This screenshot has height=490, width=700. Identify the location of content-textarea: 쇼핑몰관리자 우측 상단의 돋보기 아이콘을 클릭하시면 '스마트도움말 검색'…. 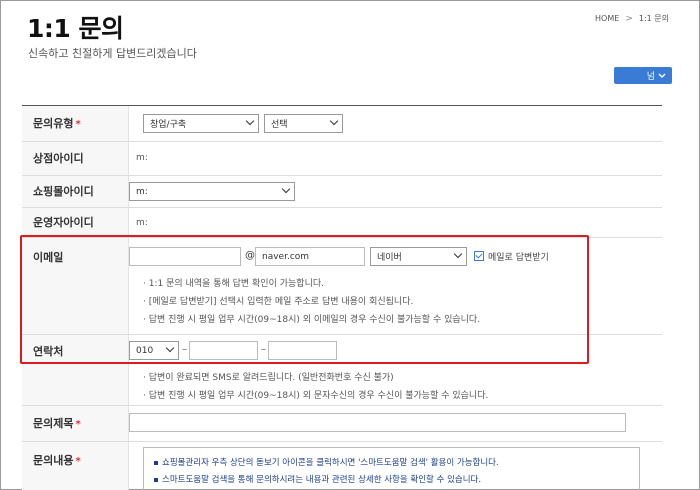
(391, 468).